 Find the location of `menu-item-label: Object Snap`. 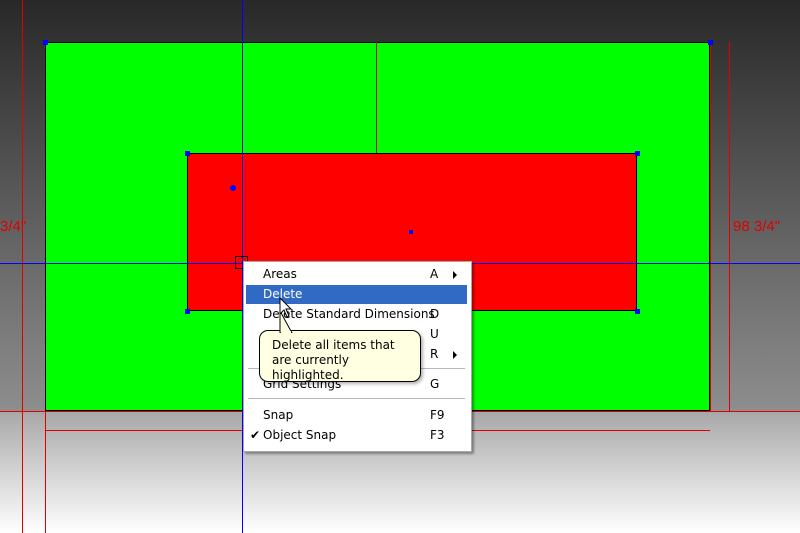

menu-item-label: Object Snap is located at coordinates (300, 435).